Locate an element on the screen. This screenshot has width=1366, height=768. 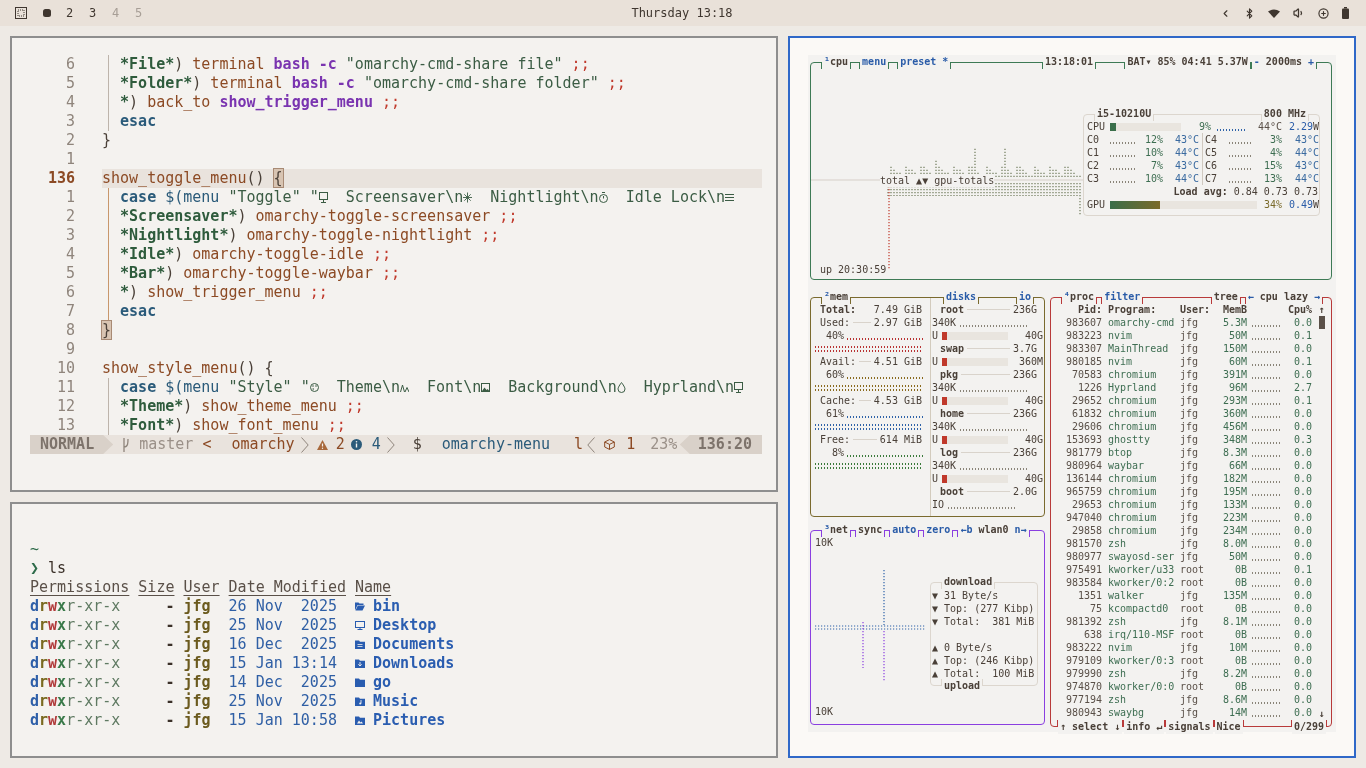
memory-label: Total: is located at coordinates (838, 309).